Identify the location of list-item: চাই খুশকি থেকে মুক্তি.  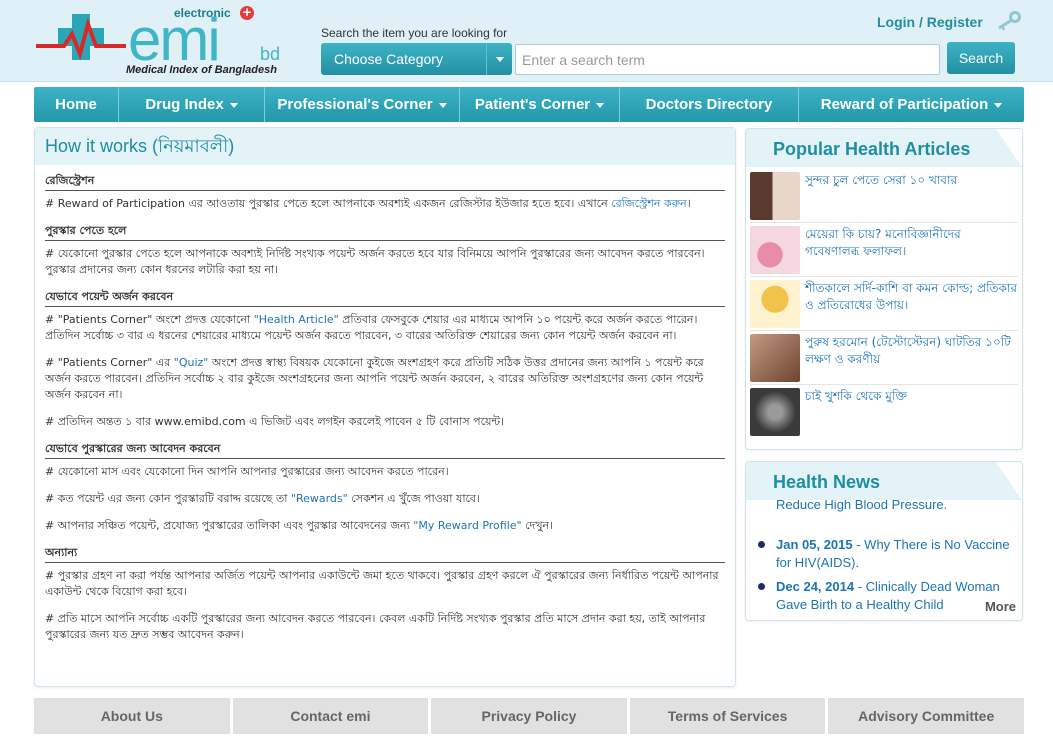
(884, 412).